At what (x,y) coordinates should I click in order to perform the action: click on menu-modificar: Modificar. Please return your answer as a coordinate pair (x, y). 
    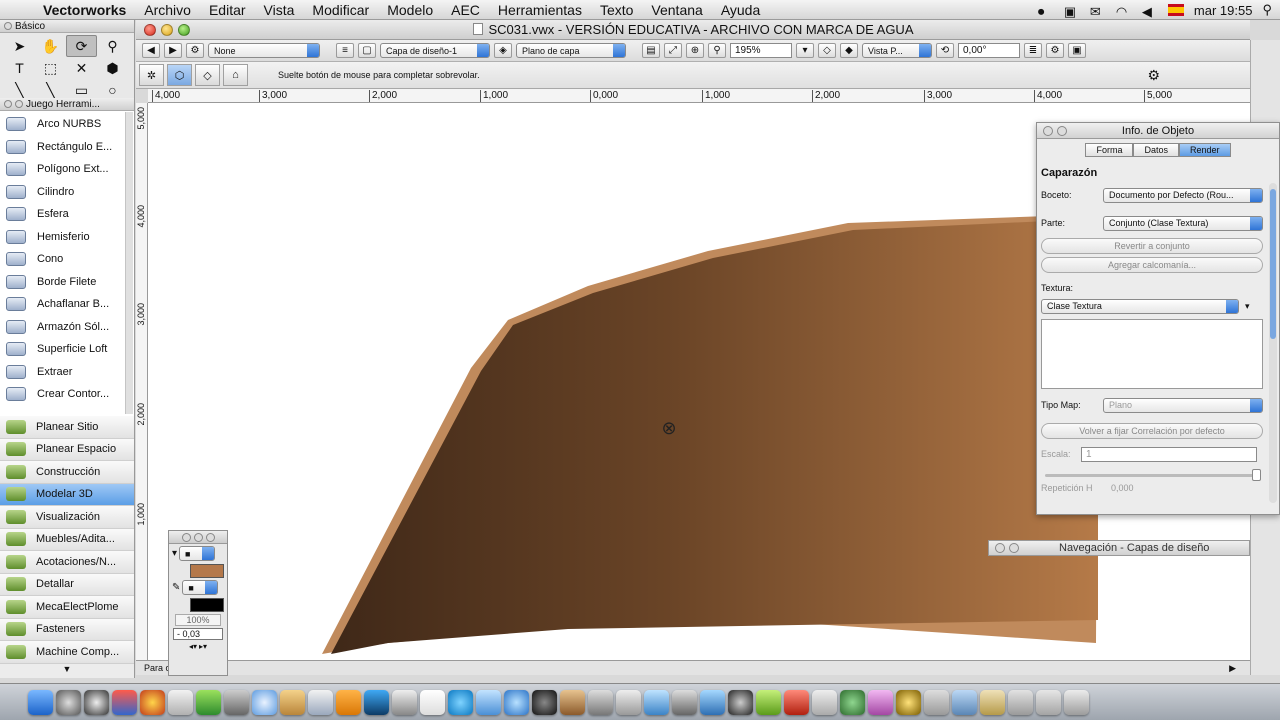
    Looking at the image, I should click on (340, 10).